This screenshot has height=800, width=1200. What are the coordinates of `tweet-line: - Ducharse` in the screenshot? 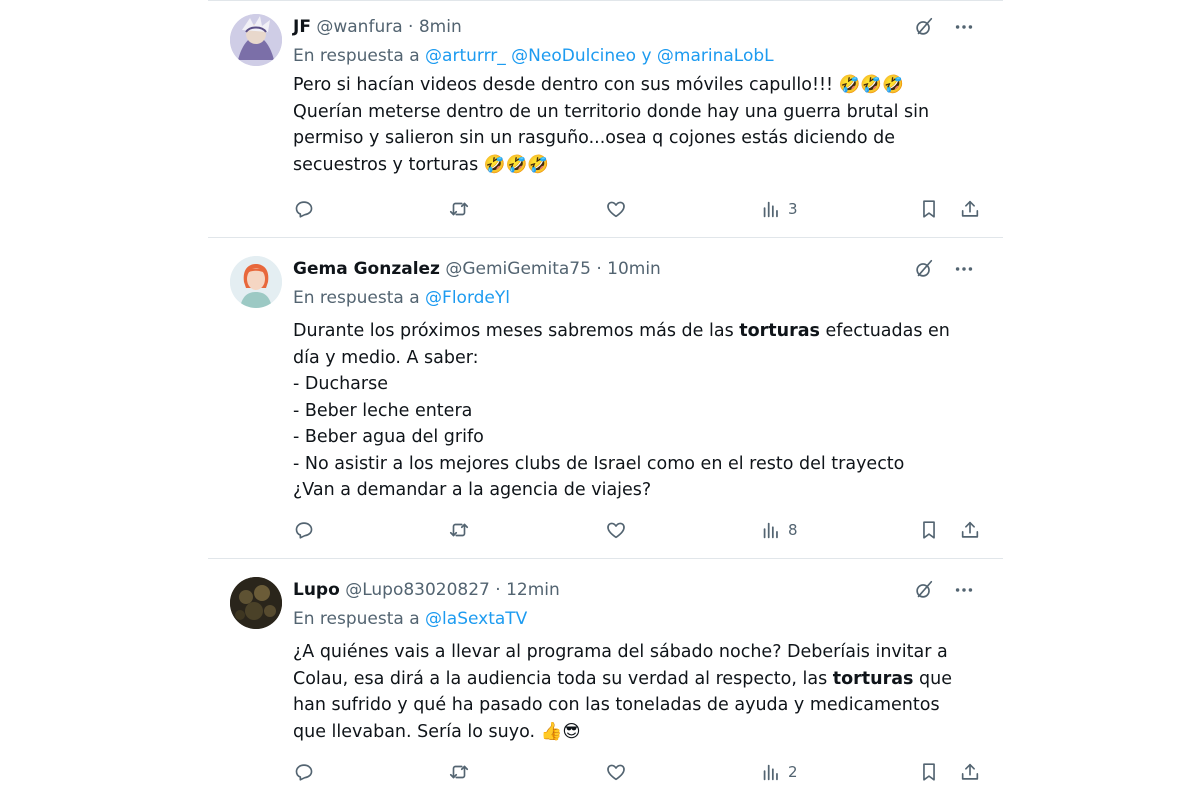 It's located at (340, 384).